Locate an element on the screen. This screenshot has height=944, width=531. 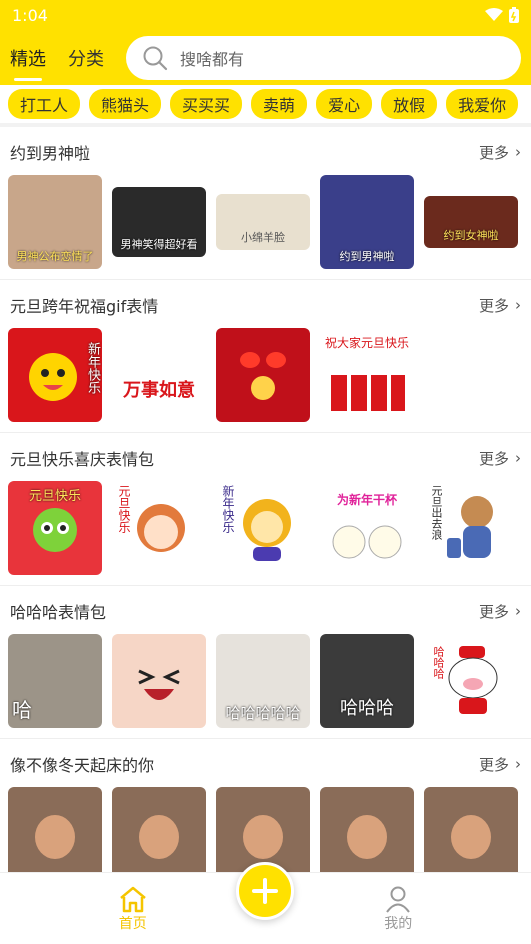
tag-item: 我爱你 is located at coordinates (482, 104).